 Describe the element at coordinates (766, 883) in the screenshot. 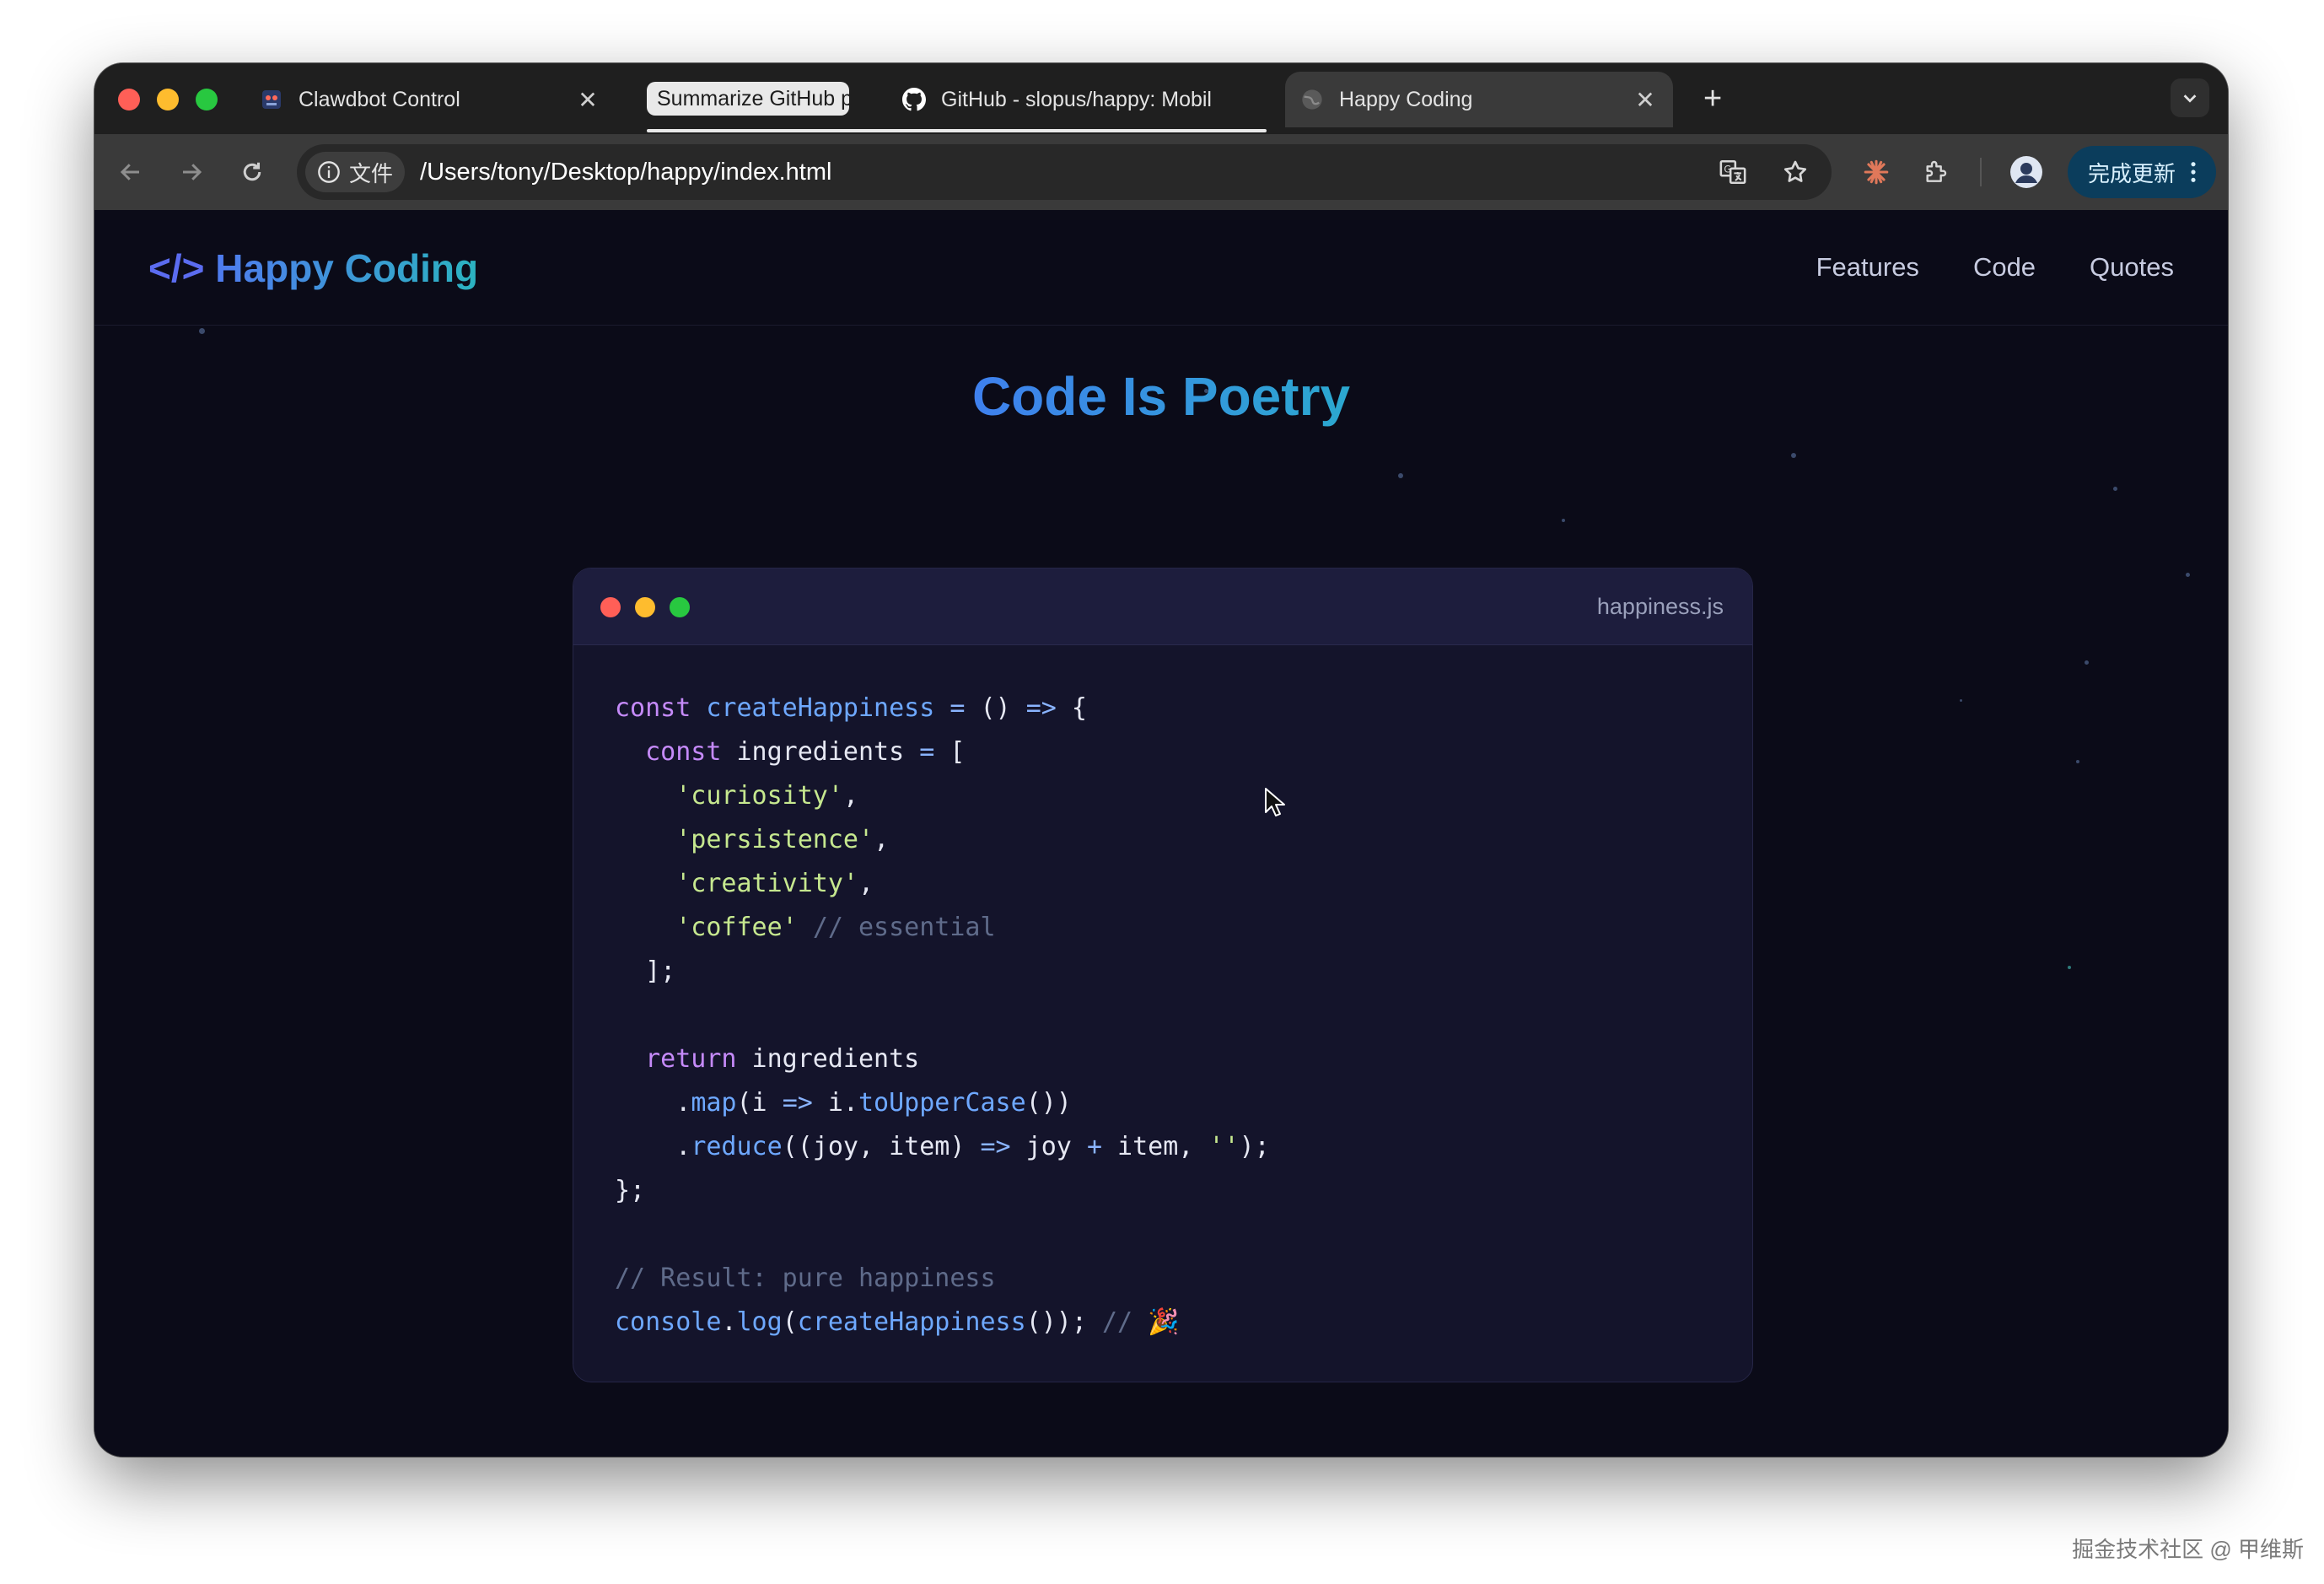

I see `code-token: 'creativity'` at that location.